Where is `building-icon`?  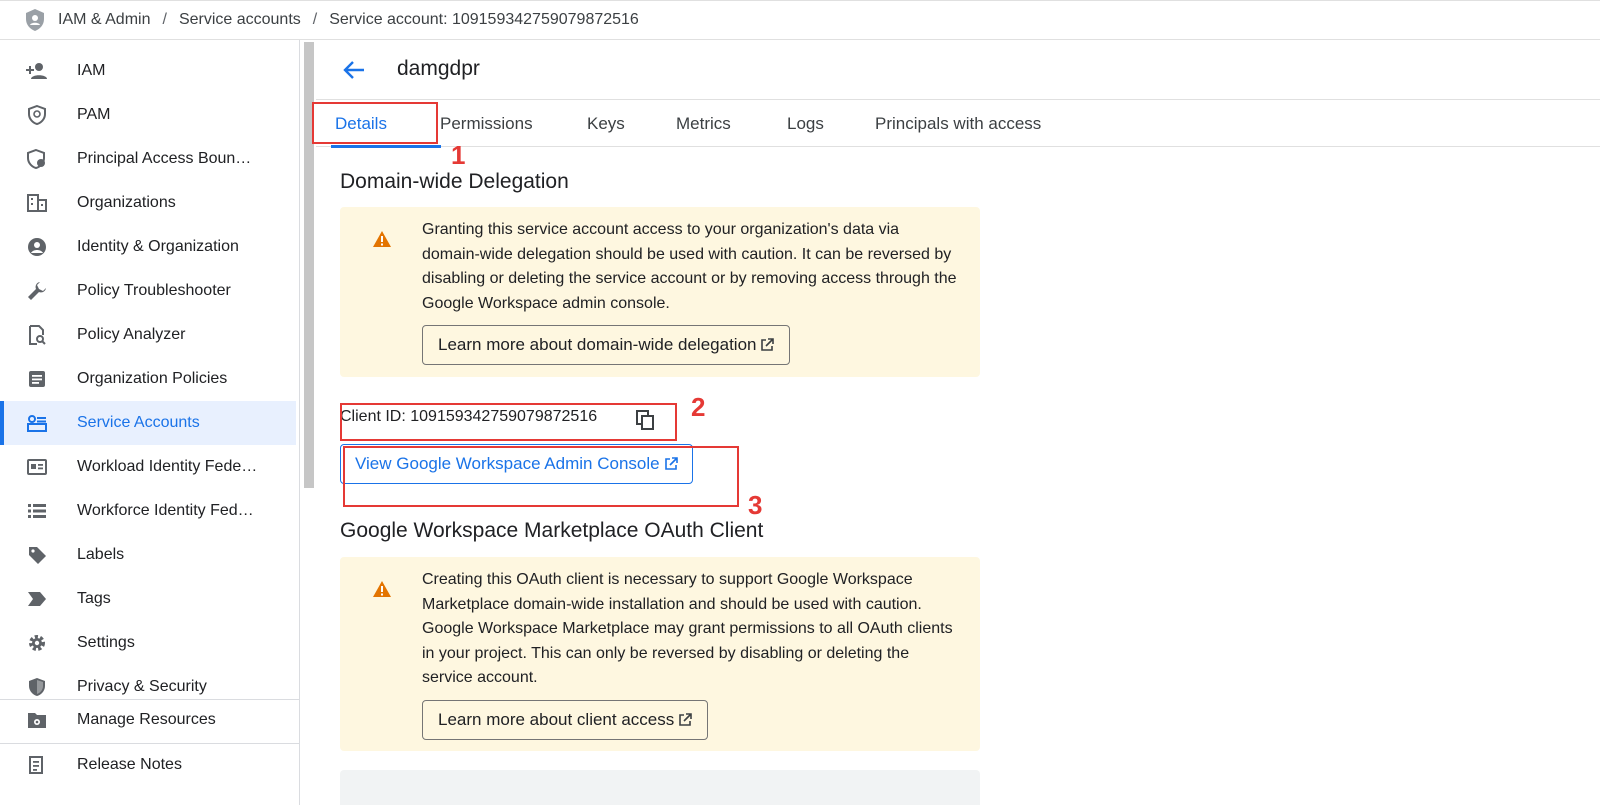
building-icon is located at coordinates (37, 203).